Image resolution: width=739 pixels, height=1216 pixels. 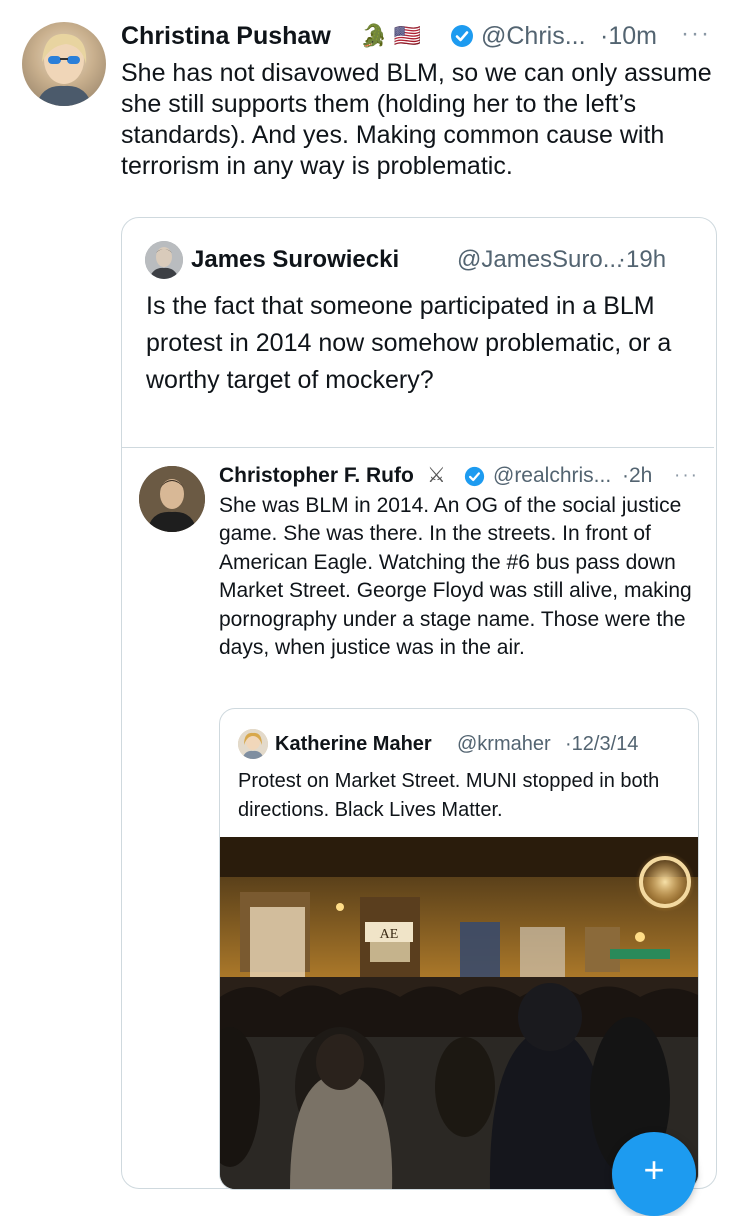 I want to click on quote1-author-name: James Surowiecki, so click(x=295, y=260).